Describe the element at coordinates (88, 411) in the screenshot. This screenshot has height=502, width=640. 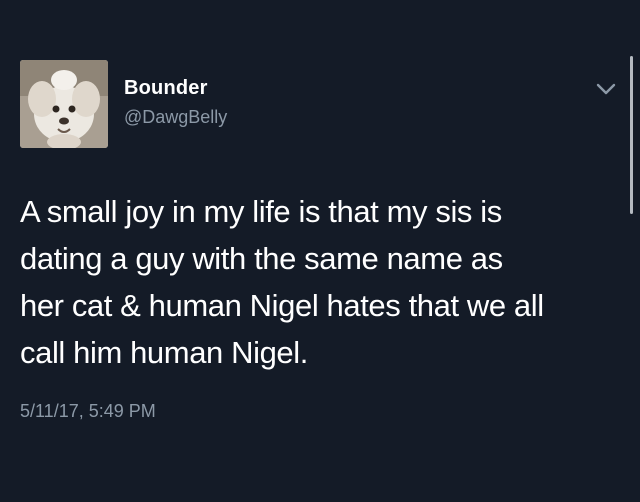
I see `timestamp: 5/11/17, 5:49 PM` at that location.